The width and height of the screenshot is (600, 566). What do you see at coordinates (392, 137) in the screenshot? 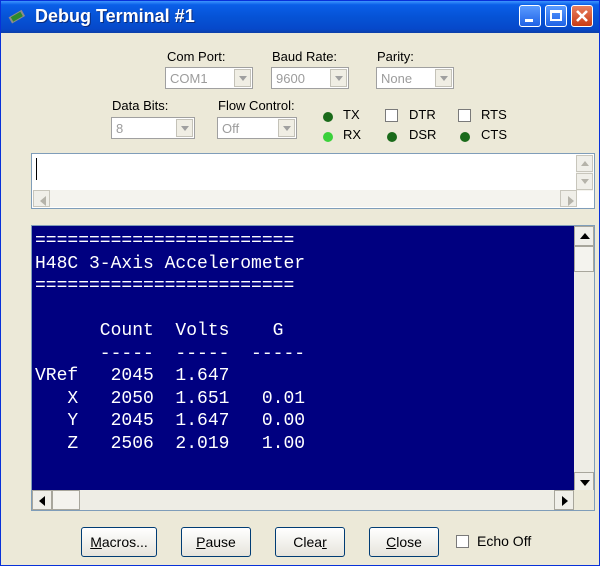
I see `dsr-led` at bounding box center [392, 137].